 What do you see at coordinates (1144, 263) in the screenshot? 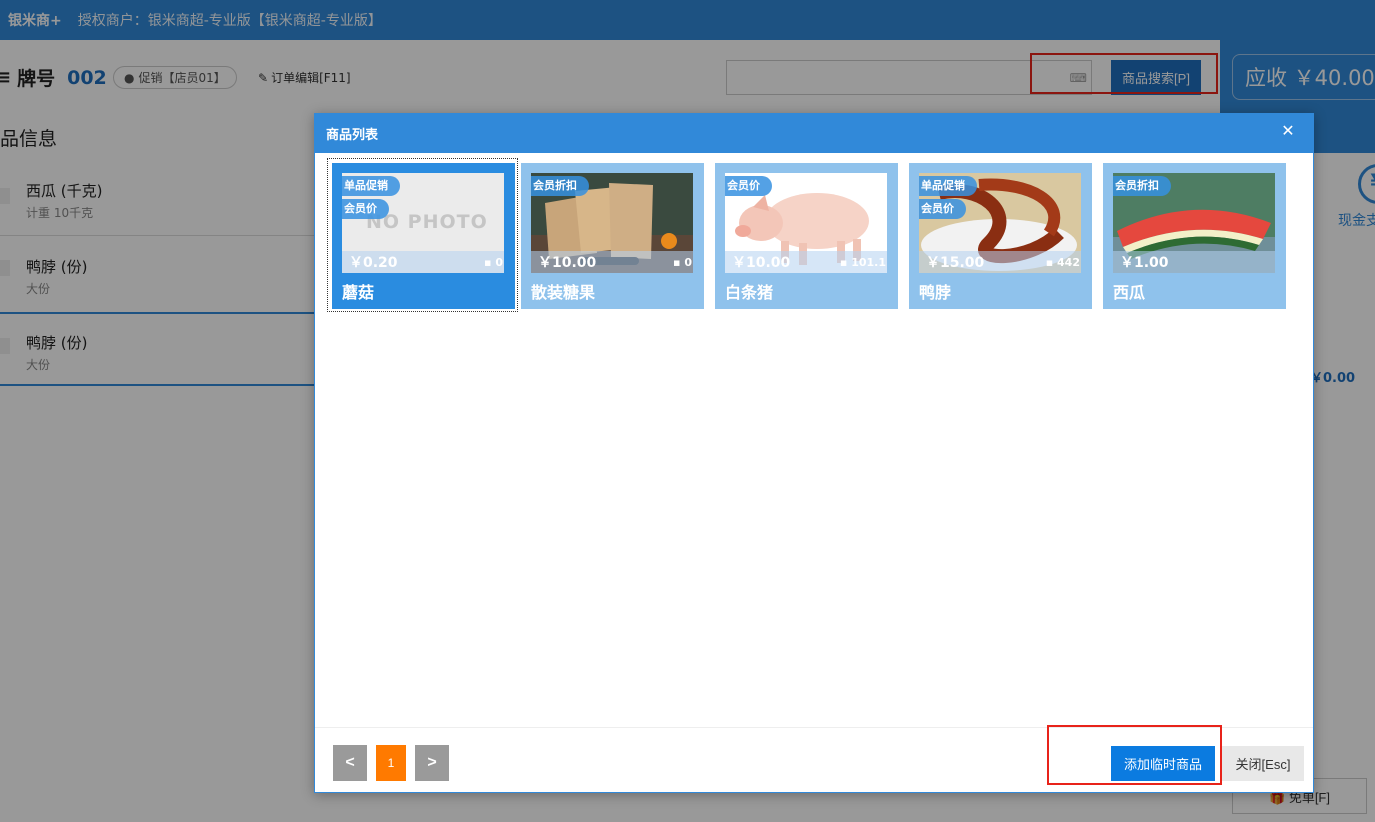
I see `product-price: ￥1.00` at bounding box center [1144, 263].